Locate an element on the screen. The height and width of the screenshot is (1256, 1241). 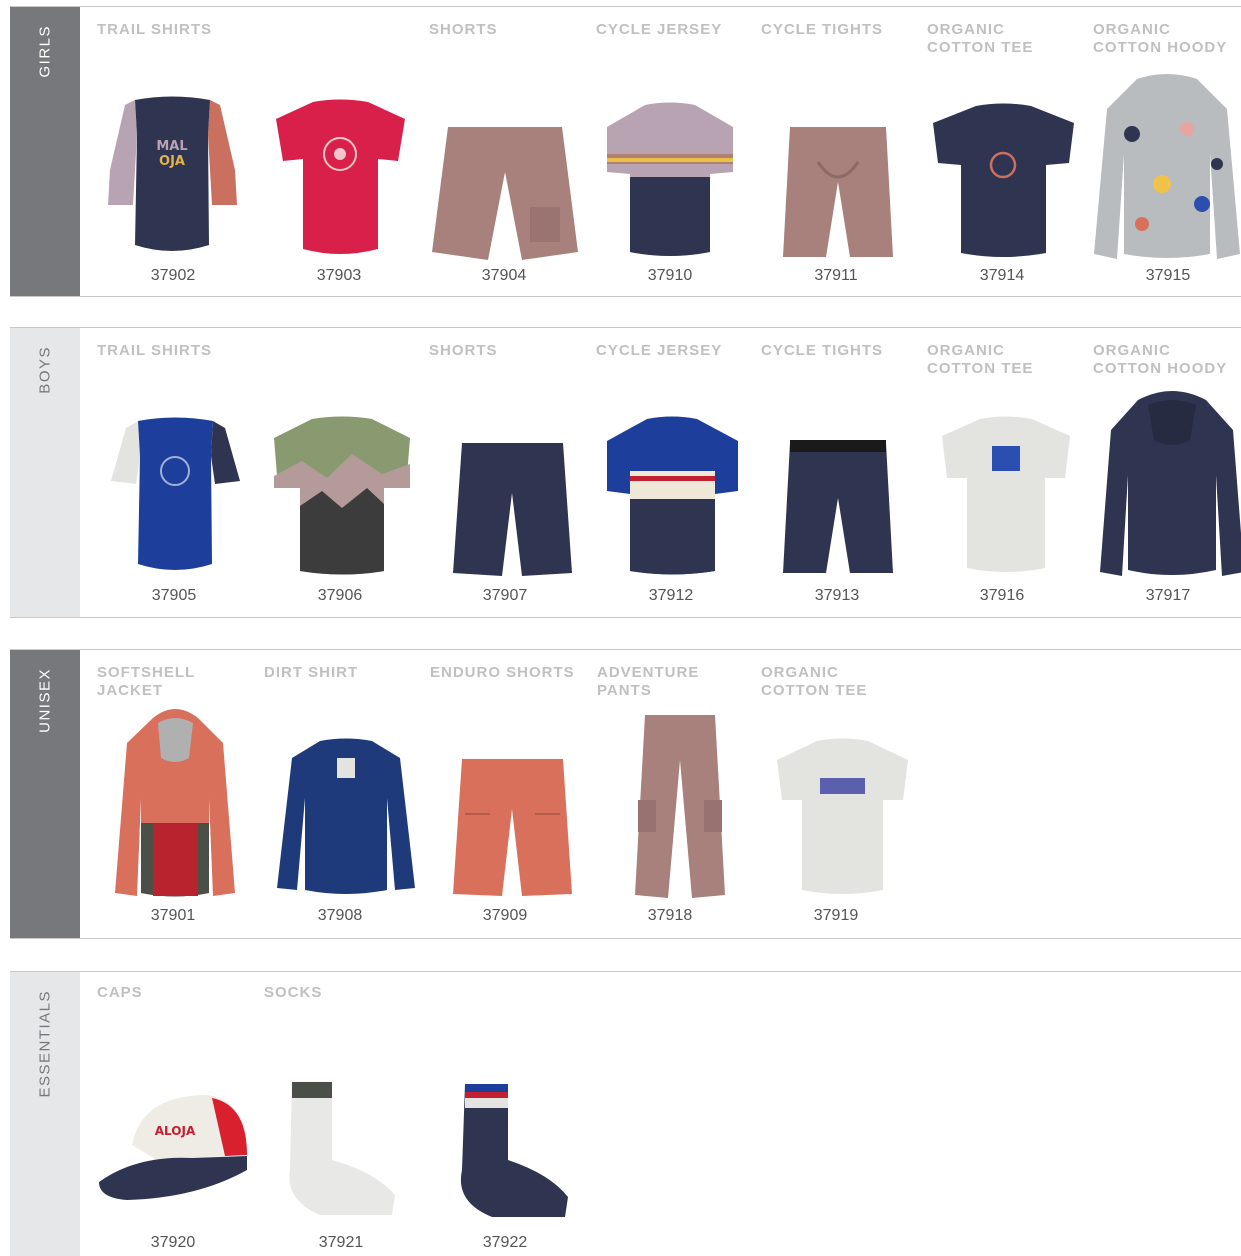
product-code: 37921 is located at coordinates (341, 1242).